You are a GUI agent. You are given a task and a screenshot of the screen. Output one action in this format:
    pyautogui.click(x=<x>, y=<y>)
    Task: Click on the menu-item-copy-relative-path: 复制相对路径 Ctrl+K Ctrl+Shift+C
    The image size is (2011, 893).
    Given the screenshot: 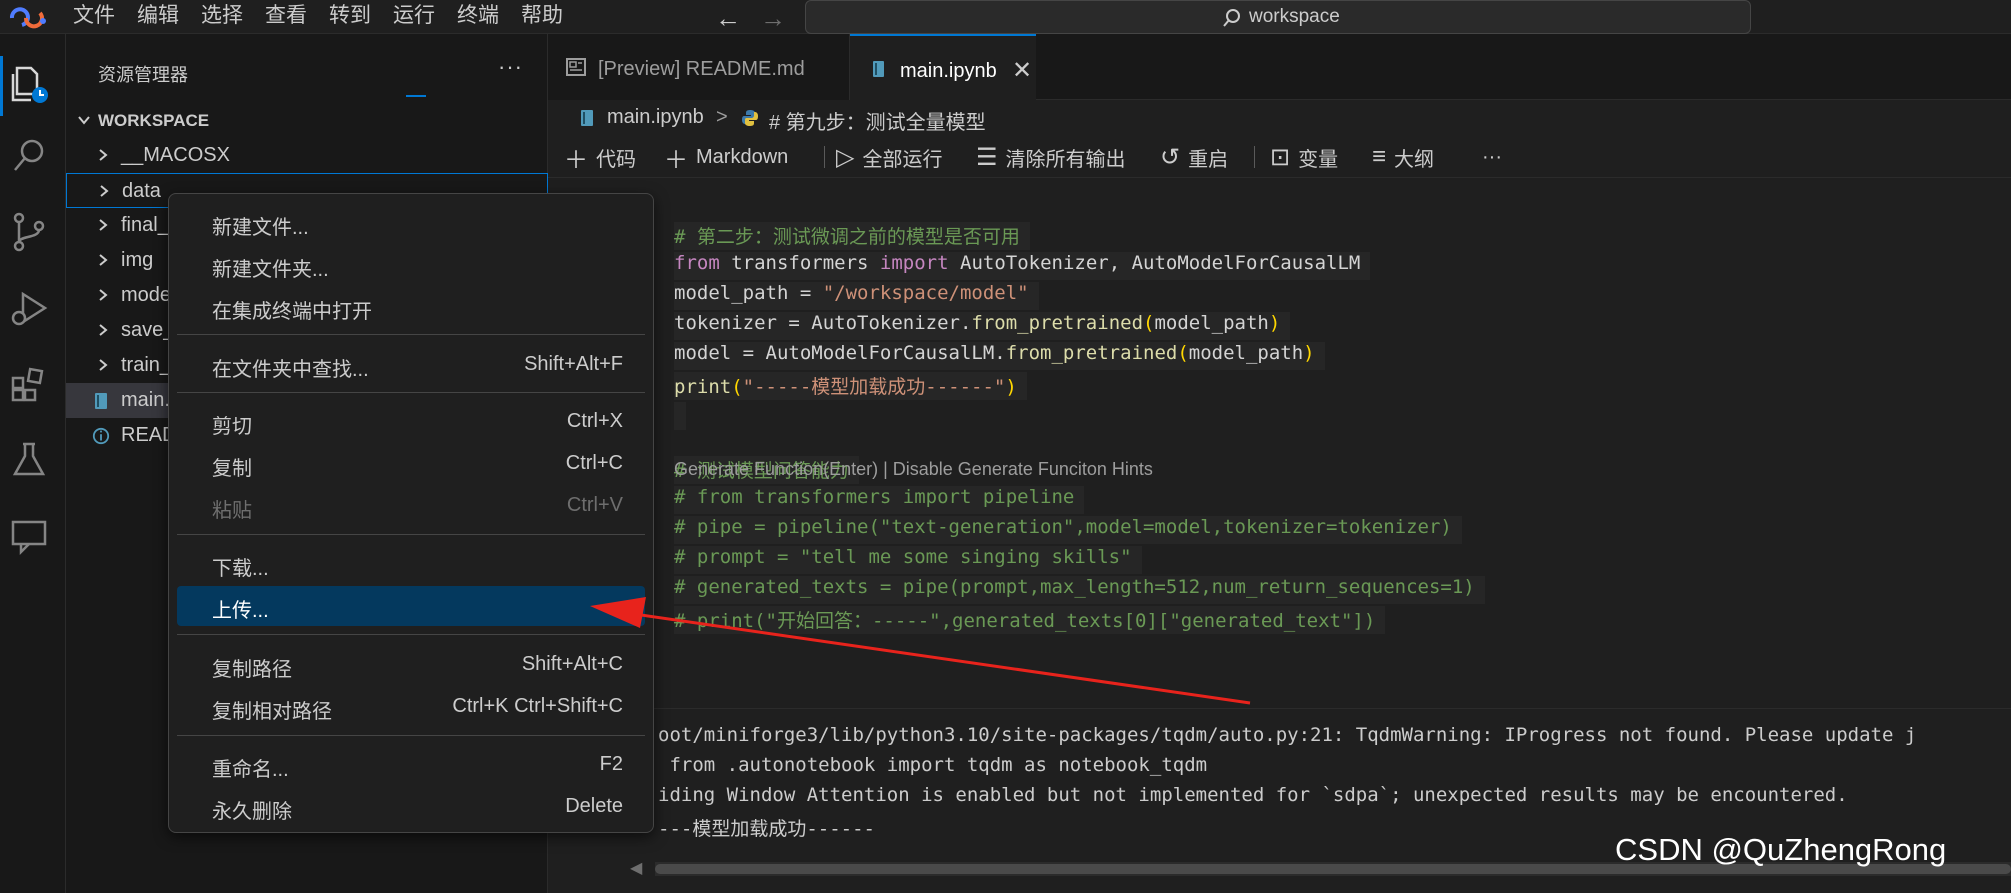 What is the action you would take?
    pyautogui.click(x=411, y=707)
    